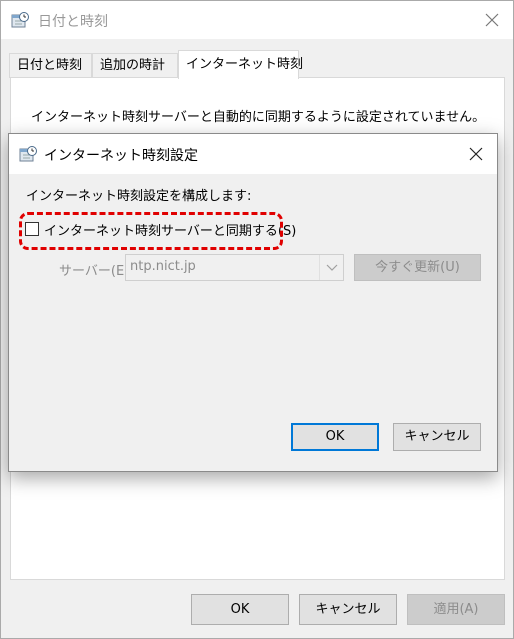 The image size is (514, 639). I want to click on dialog-ok-button: OK, so click(335, 437).